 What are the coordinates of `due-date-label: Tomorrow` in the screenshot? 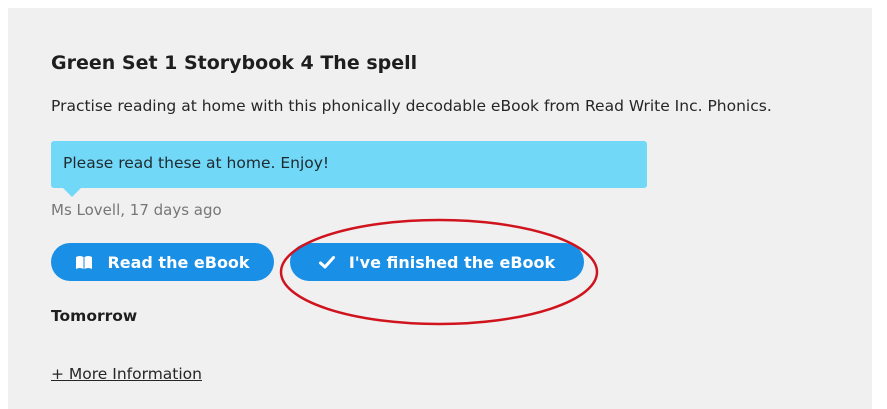 It's located at (94, 316).